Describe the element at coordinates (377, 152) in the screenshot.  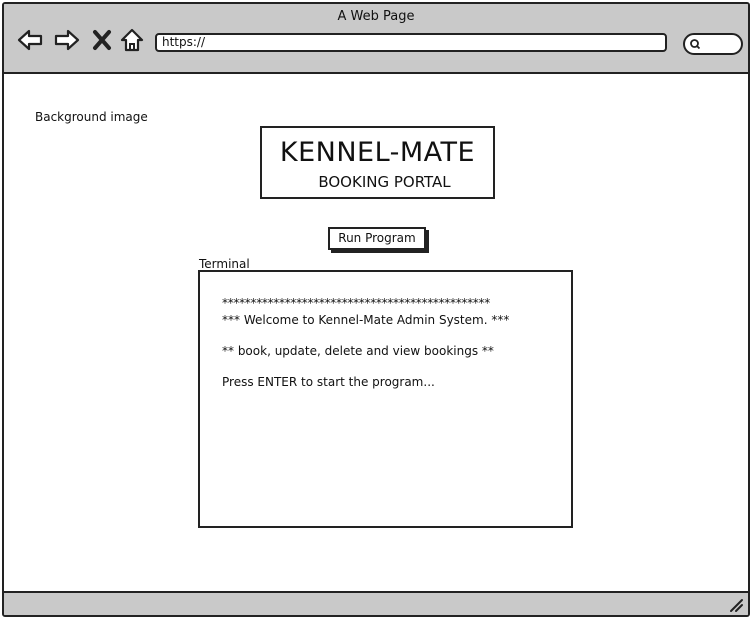
I see `logo-title: KENNEL-MATE` at that location.